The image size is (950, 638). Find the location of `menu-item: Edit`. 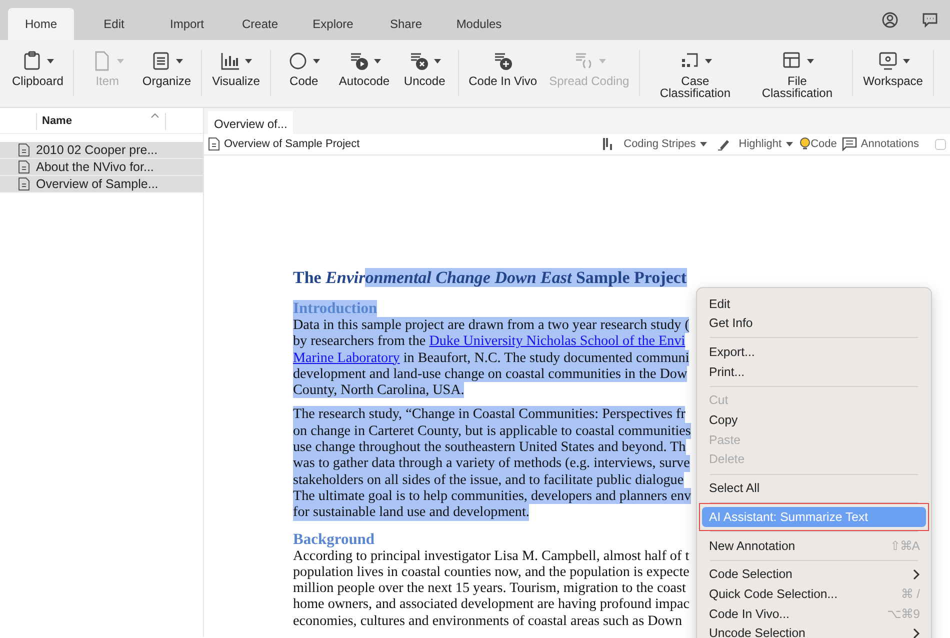

menu-item: Edit is located at coordinates (814, 304).